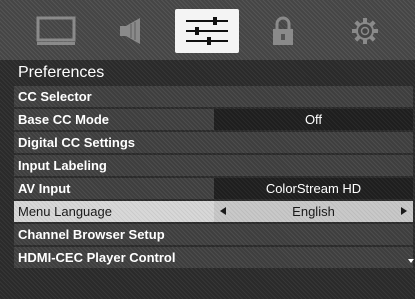 The width and height of the screenshot is (415, 299). I want to click on menu-item-label: Base CC Mode, so click(64, 119).